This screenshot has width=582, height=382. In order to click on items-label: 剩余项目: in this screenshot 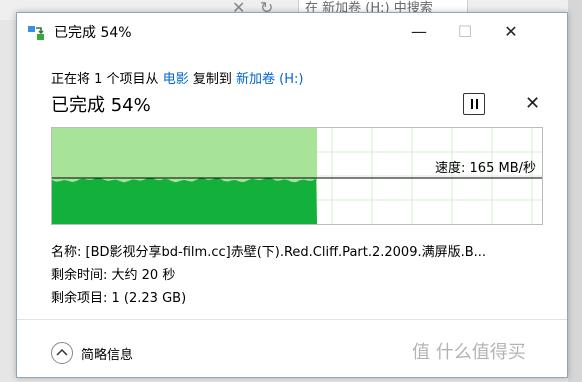, I will do `click(79, 298)`.